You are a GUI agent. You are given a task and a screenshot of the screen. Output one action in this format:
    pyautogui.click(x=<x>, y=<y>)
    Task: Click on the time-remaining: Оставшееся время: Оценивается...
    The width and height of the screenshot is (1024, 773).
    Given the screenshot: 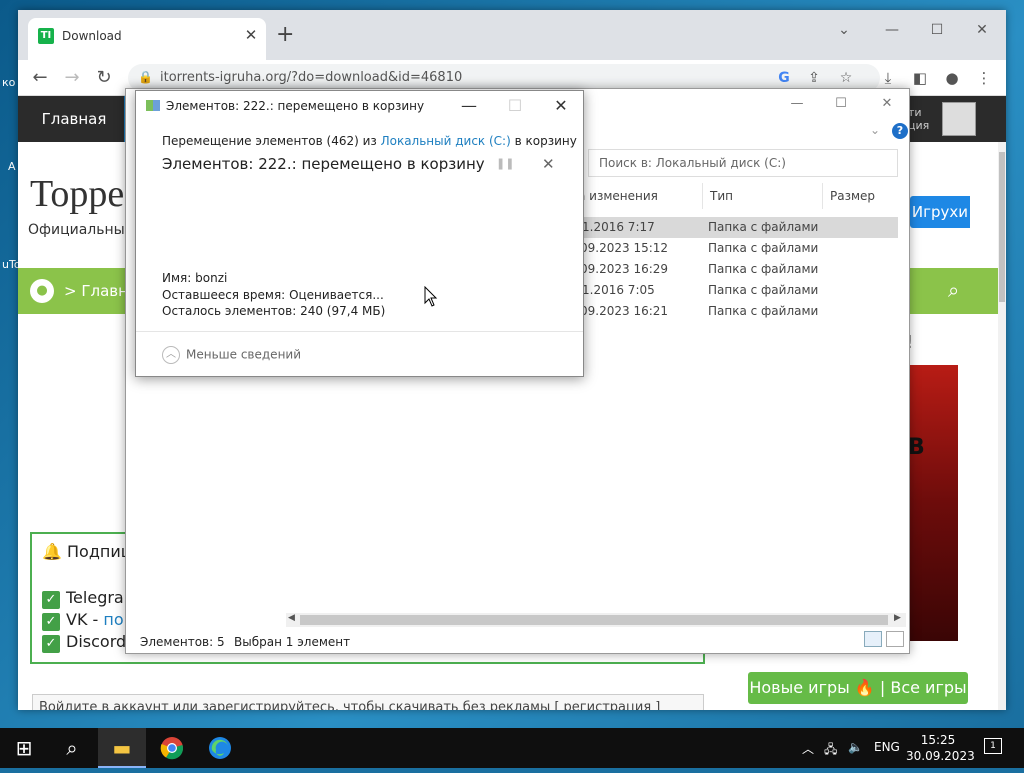 What is the action you would take?
    pyautogui.click(x=273, y=295)
    